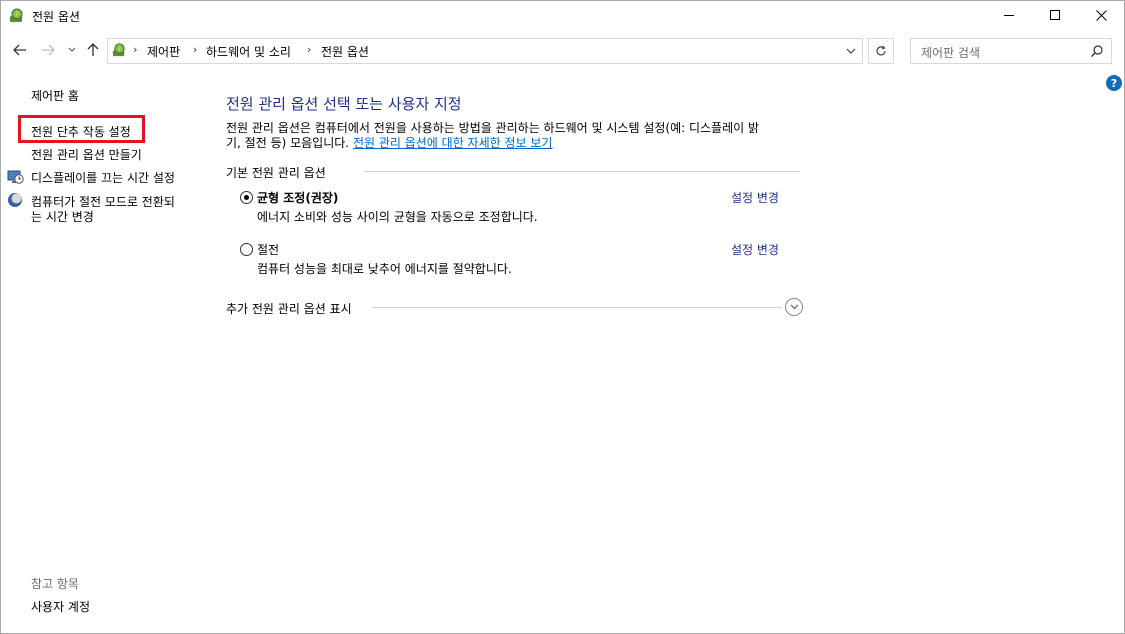 The height and width of the screenshot is (634, 1125). Describe the element at coordinates (276, 173) in the screenshot. I see `preferred-plans-label: 기본 전원 관리 옵션` at that location.